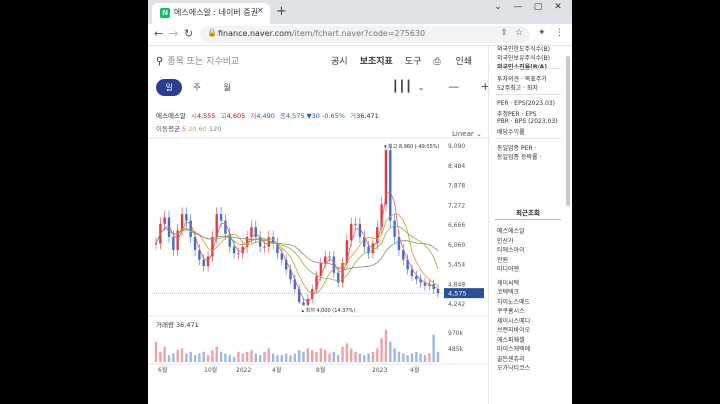 Image resolution: width=720 pixels, height=404 pixels. I want to click on price-tick-label: 9,090, so click(456, 146).